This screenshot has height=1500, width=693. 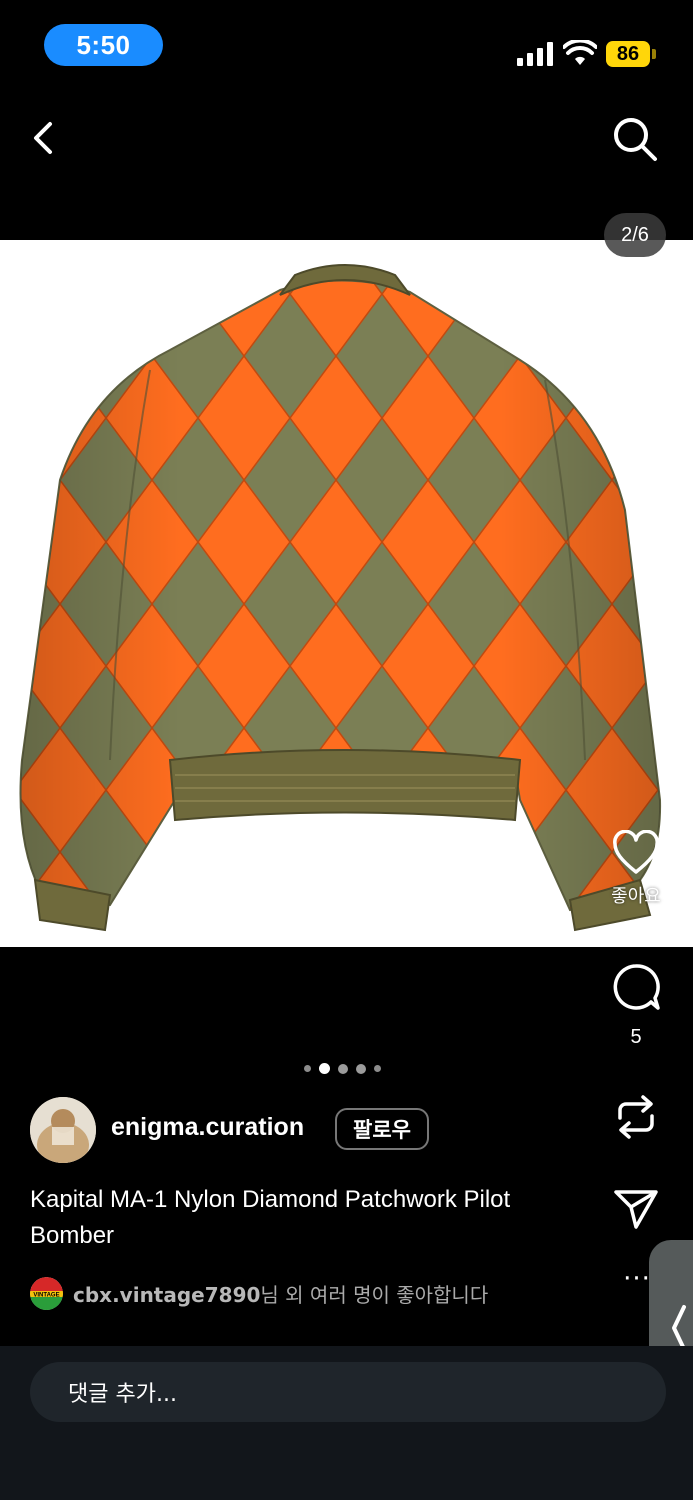 I want to click on share-button, so click(x=636, y=1209).